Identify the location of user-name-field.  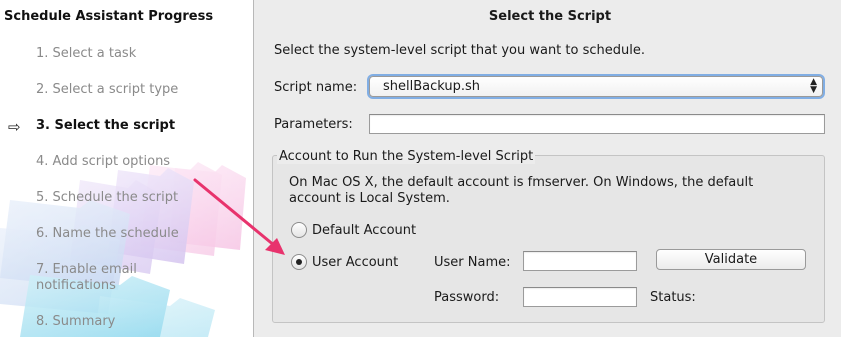
(580, 261).